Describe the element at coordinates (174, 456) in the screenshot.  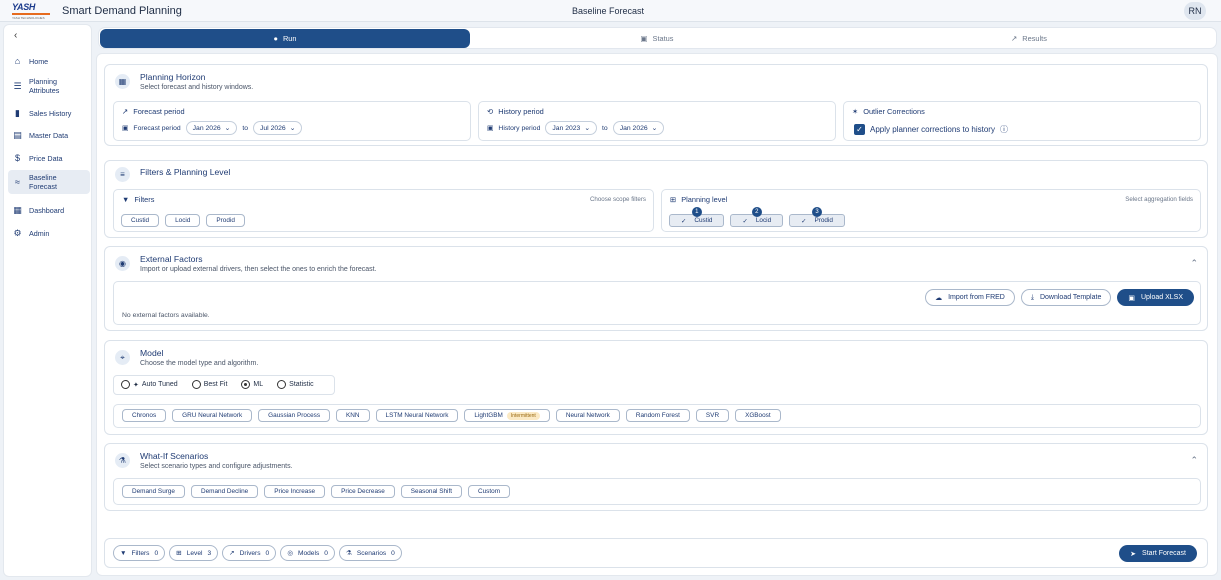
I see `scenarios-title: What-If Scenarios` at that location.